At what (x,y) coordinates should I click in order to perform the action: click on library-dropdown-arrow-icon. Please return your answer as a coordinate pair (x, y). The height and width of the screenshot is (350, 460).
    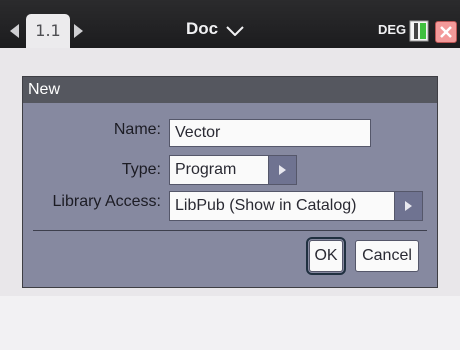
    Looking at the image, I should click on (408, 206).